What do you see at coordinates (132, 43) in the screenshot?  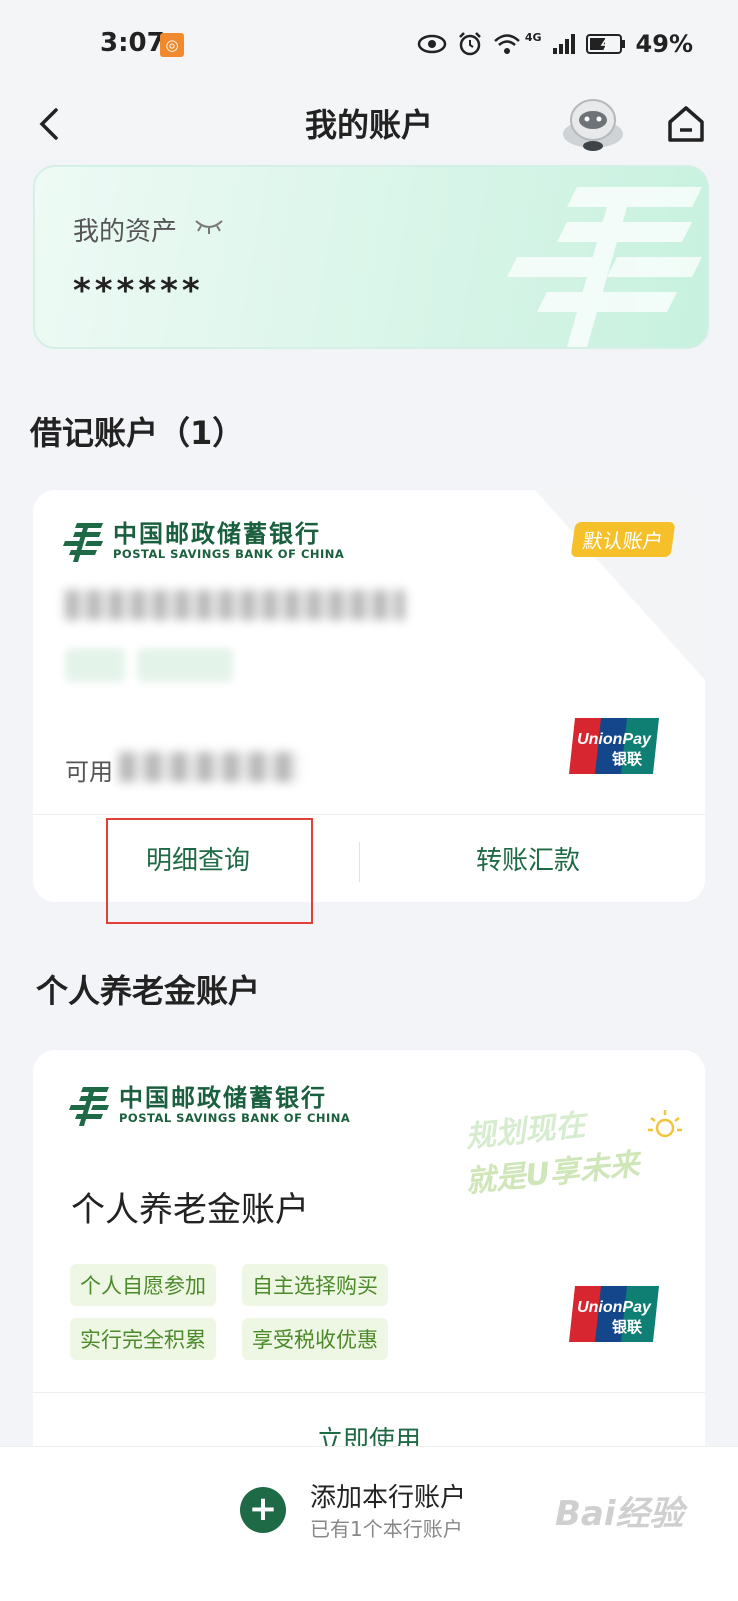 I see `status-time: 3:07` at bounding box center [132, 43].